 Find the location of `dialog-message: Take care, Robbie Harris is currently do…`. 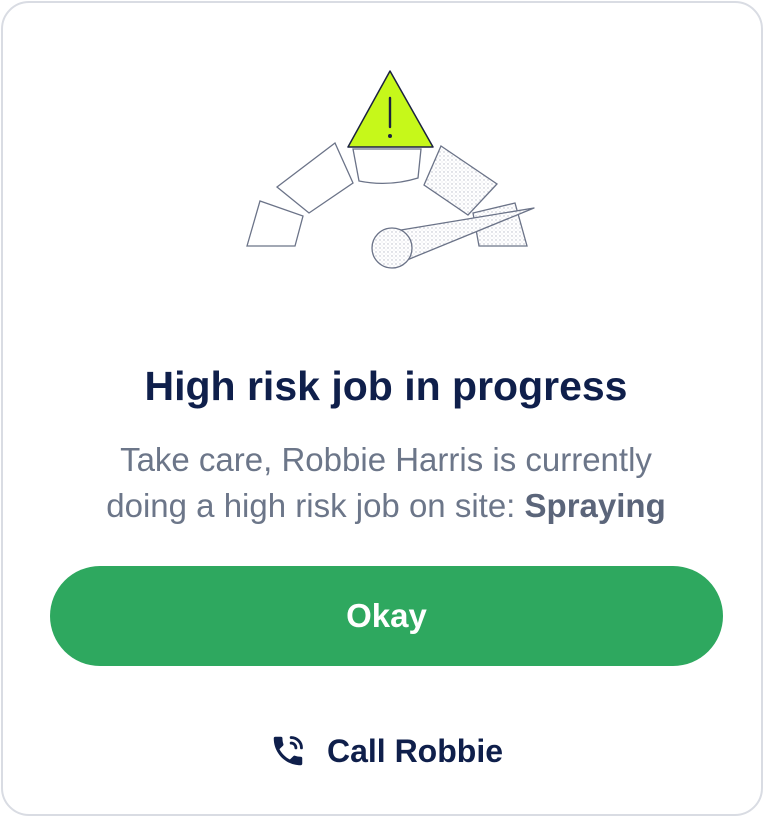

dialog-message: Take care, Robbie Harris is currently do… is located at coordinates (385, 483).